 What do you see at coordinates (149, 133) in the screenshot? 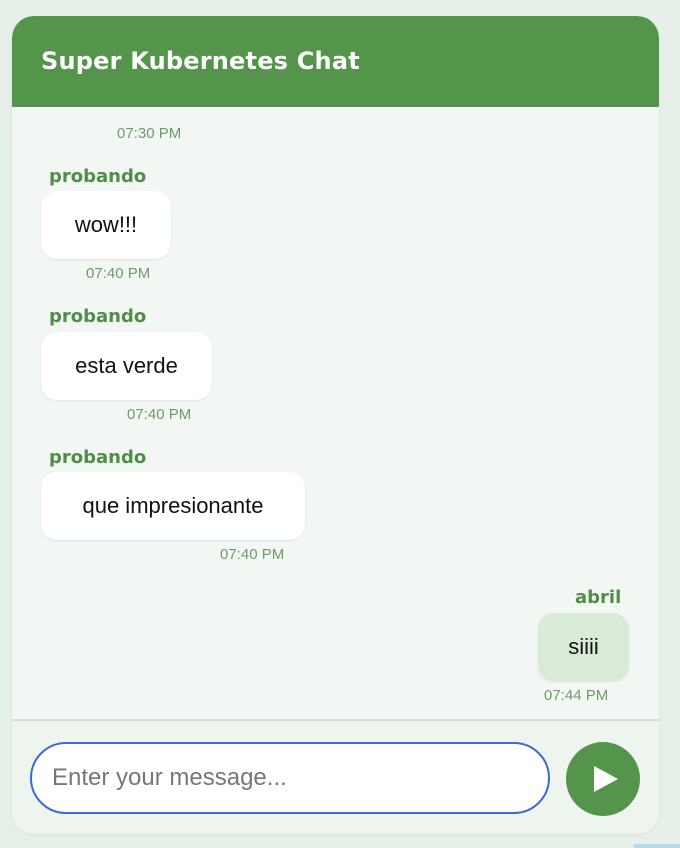
I see `message-time: 07:30 PM` at bounding box center [149, 133].